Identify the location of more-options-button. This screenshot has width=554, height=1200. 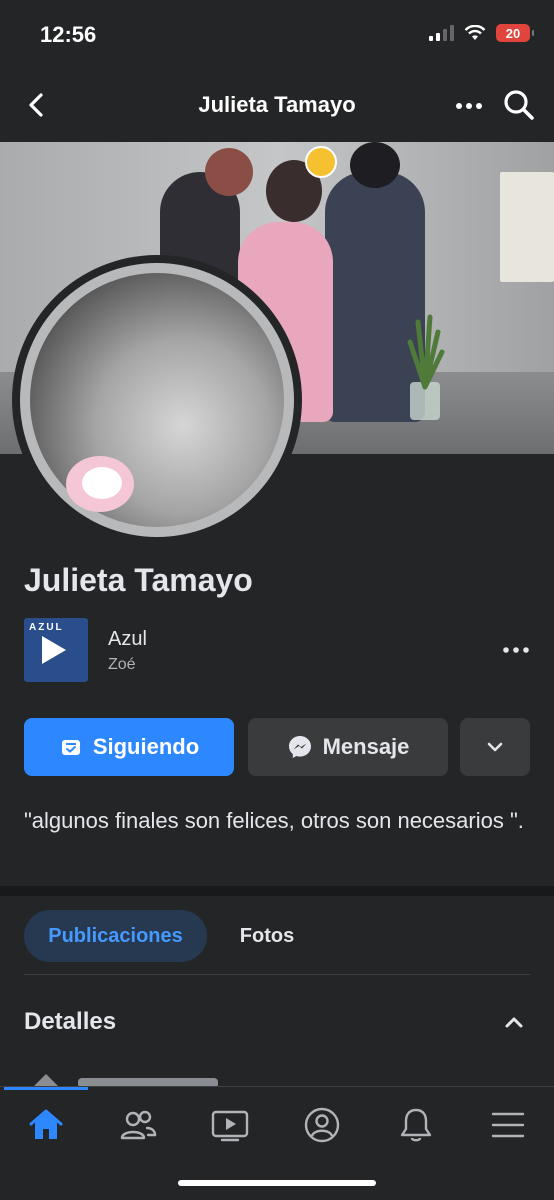
(495, 747).